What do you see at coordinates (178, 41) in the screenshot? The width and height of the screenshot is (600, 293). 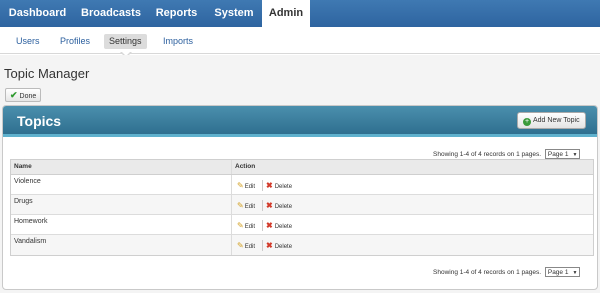 I see `subnav-imports: Imports` at bounding box center [178, 41].